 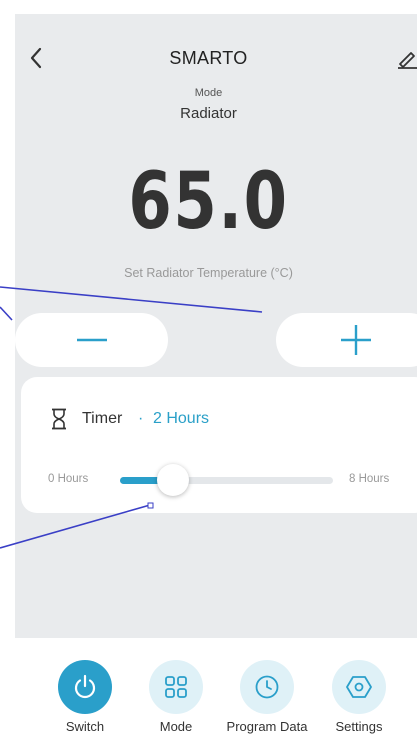 I want to click on clock-icon, so click(x=267, y=687).